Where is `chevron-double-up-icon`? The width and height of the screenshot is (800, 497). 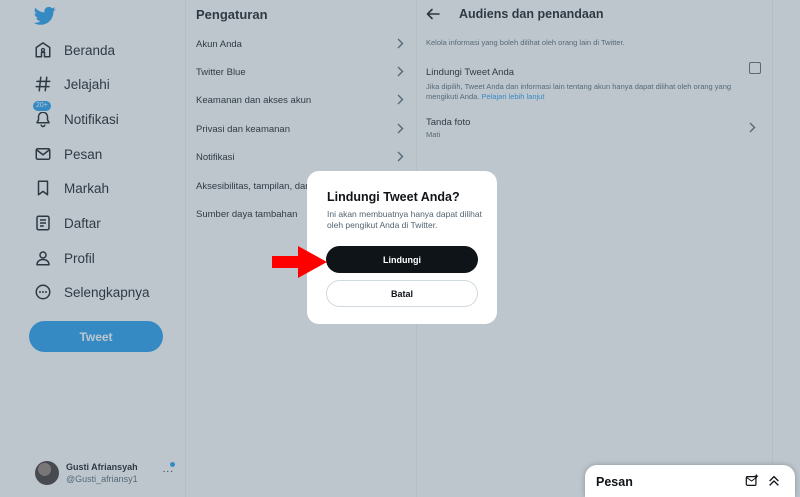
chevron-double-up-icon is located at coordinates (774, 481).